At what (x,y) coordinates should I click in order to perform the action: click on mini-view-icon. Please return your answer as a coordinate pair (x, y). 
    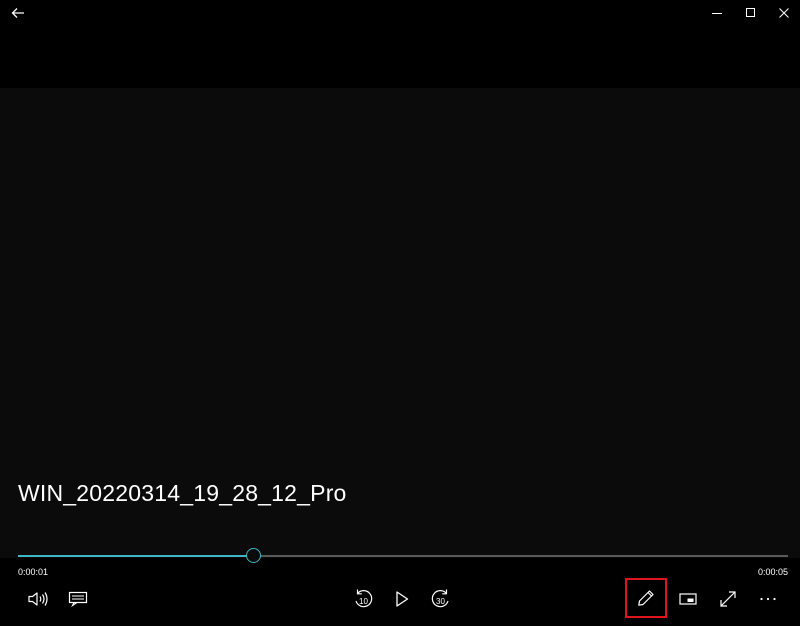
    Looking at the image, I should click on (688, 599).